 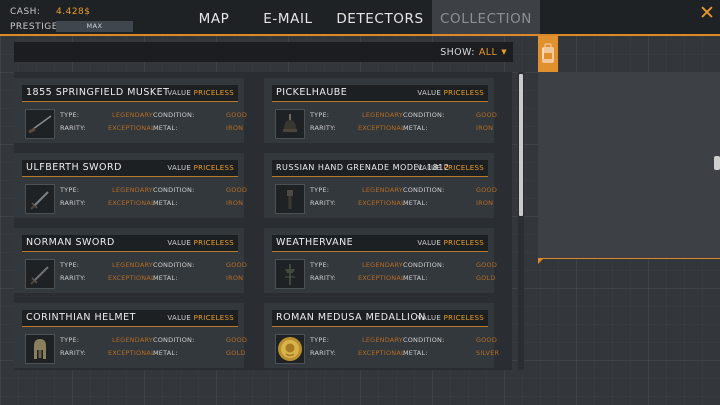 I want to click on tab-email: E-MAIL, so click(x=288, y=17).